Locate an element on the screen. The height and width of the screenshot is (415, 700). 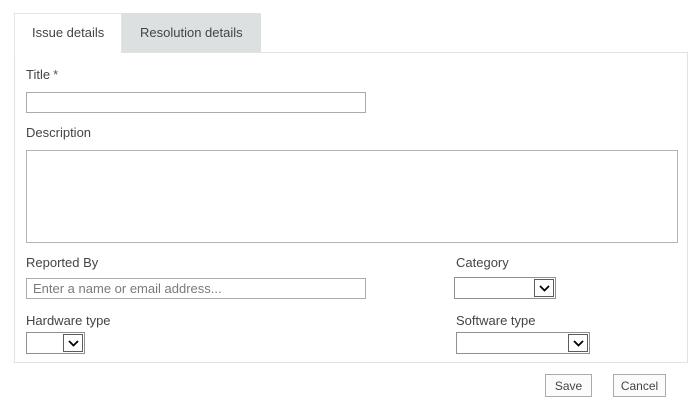
software-type-select is located at coordinates (523, 343).